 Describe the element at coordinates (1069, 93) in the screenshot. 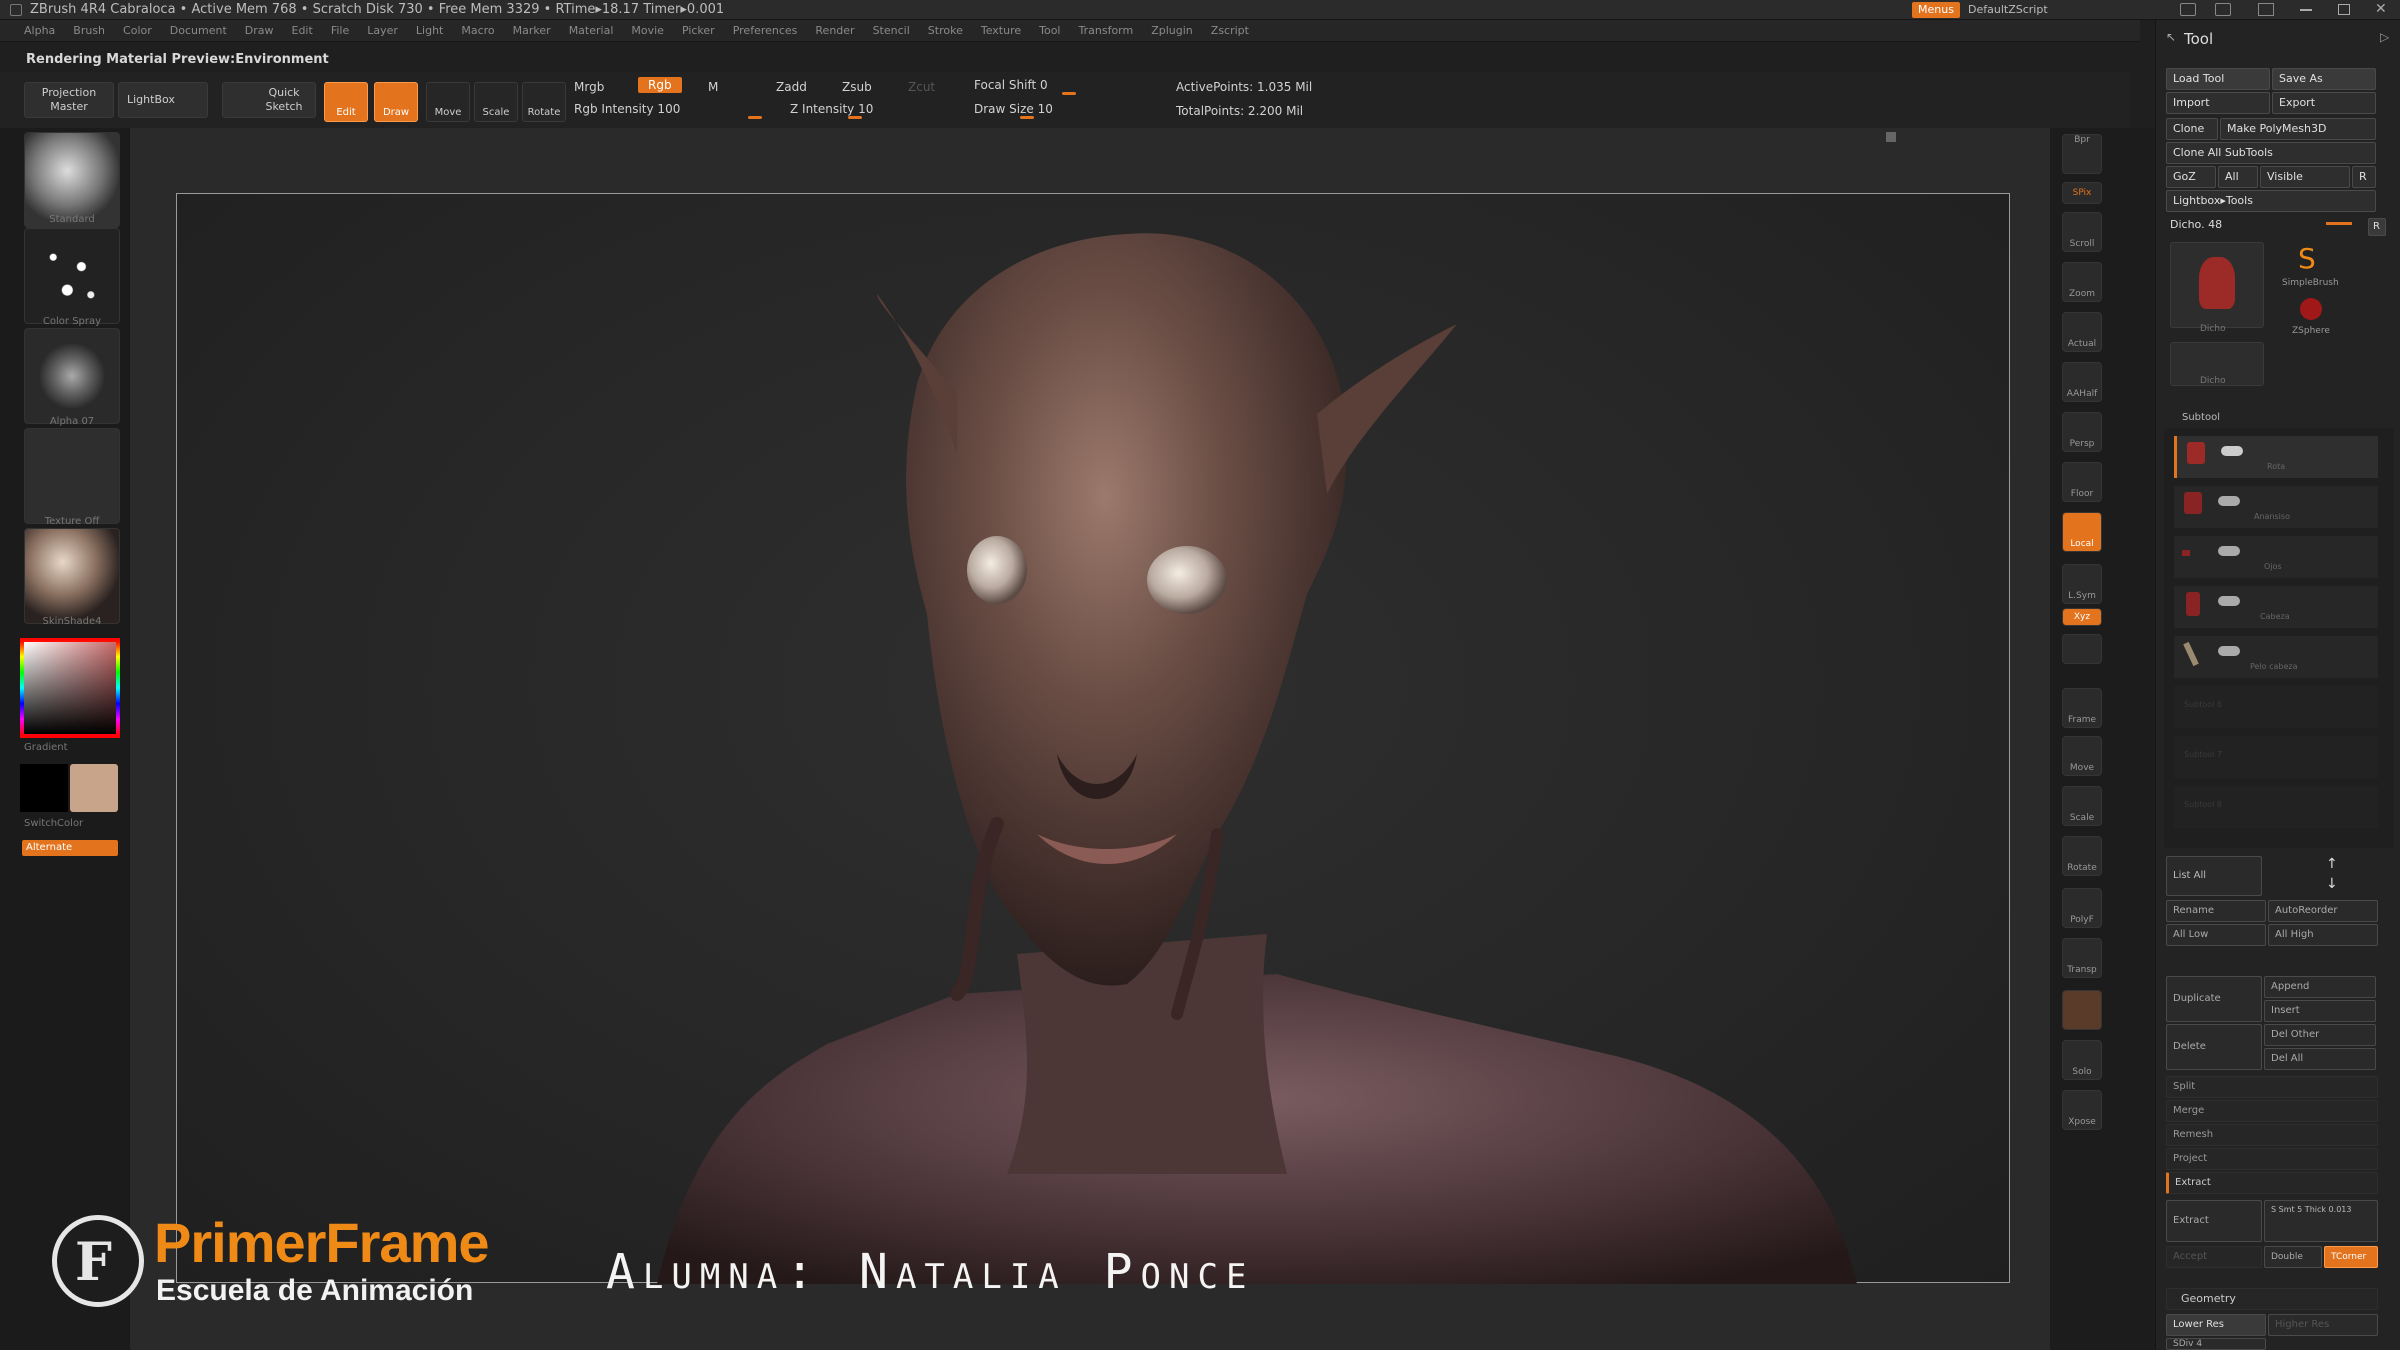

I see `focal-shift-handle` at that location.